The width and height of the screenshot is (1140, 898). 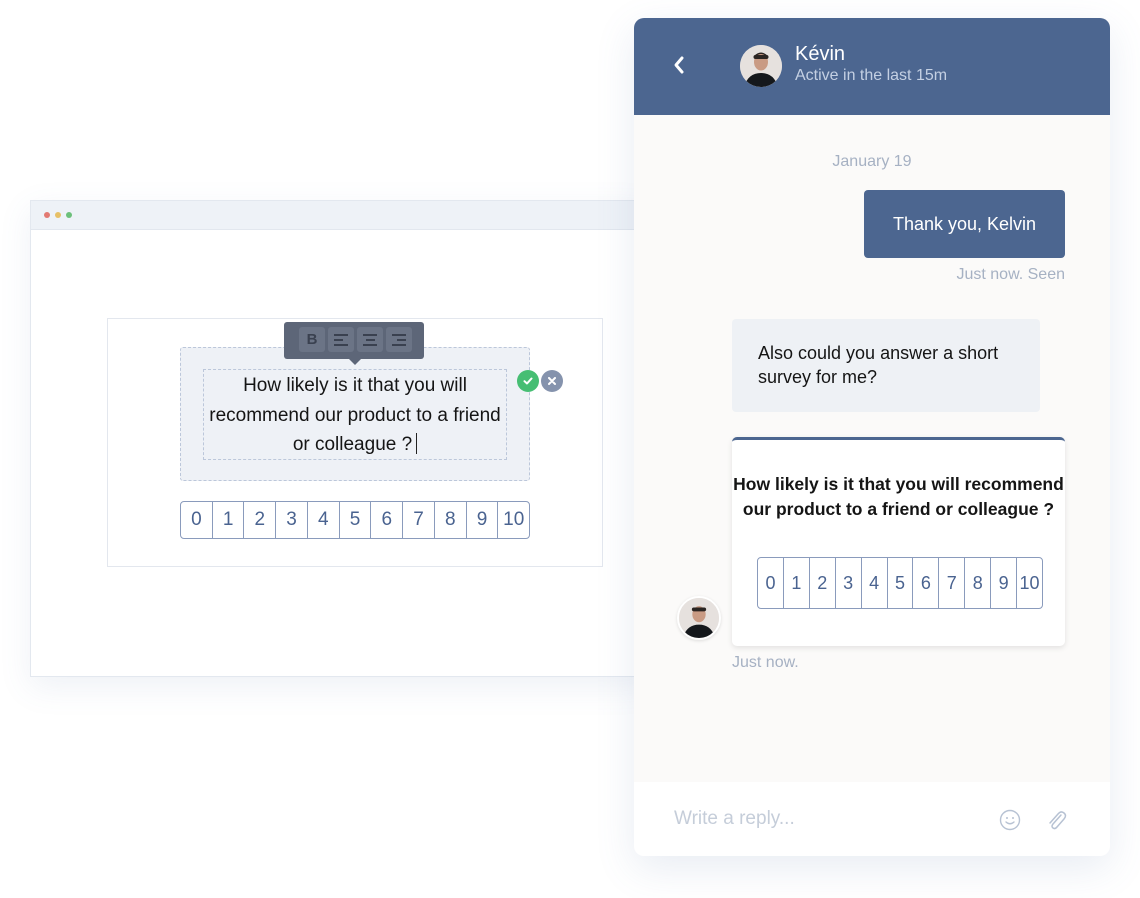 I want to click on message-status: Just now. Seen, so click(x=1010, y=274).